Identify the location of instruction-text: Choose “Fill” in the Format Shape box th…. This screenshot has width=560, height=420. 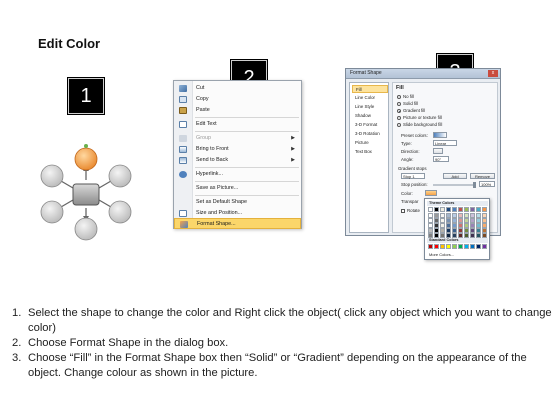
(277, 365).